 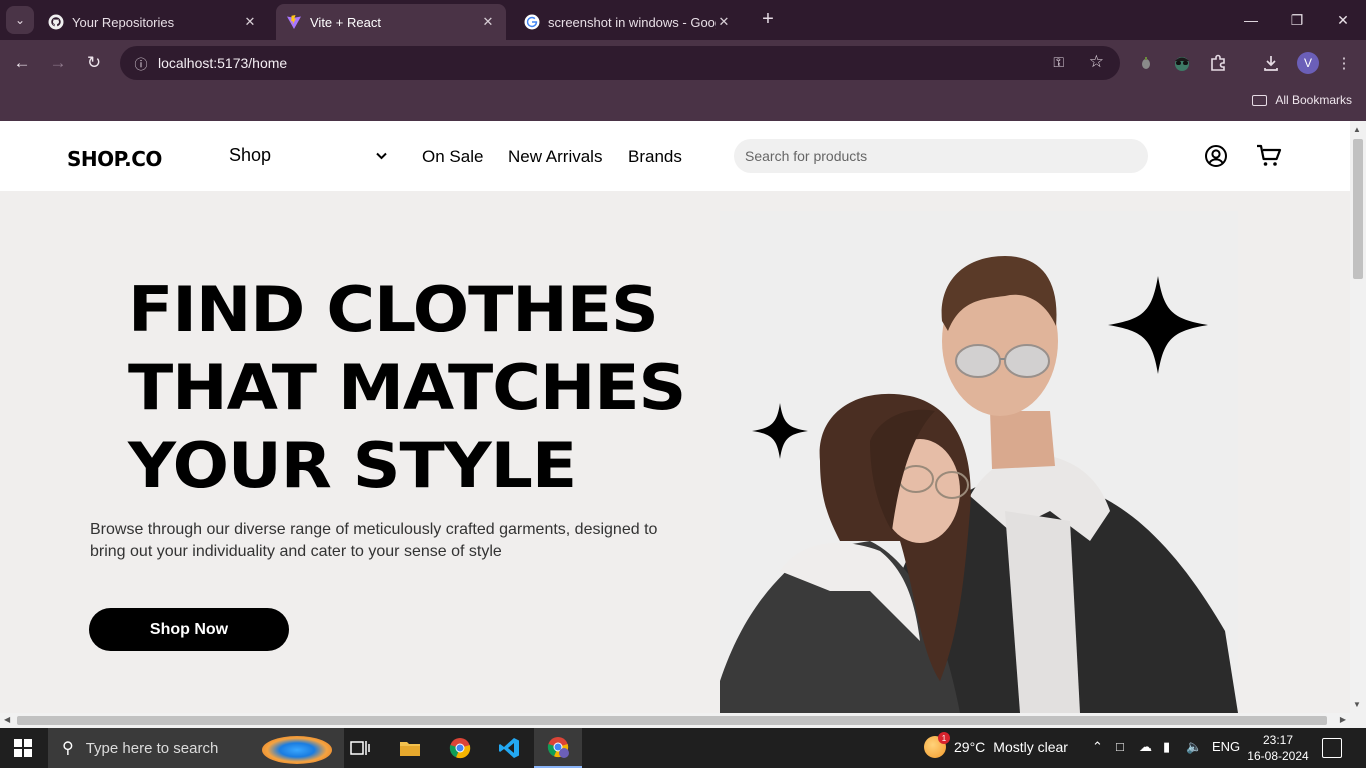 I want to click on tab-search-button: ⌄, so click(x=20, y=20).